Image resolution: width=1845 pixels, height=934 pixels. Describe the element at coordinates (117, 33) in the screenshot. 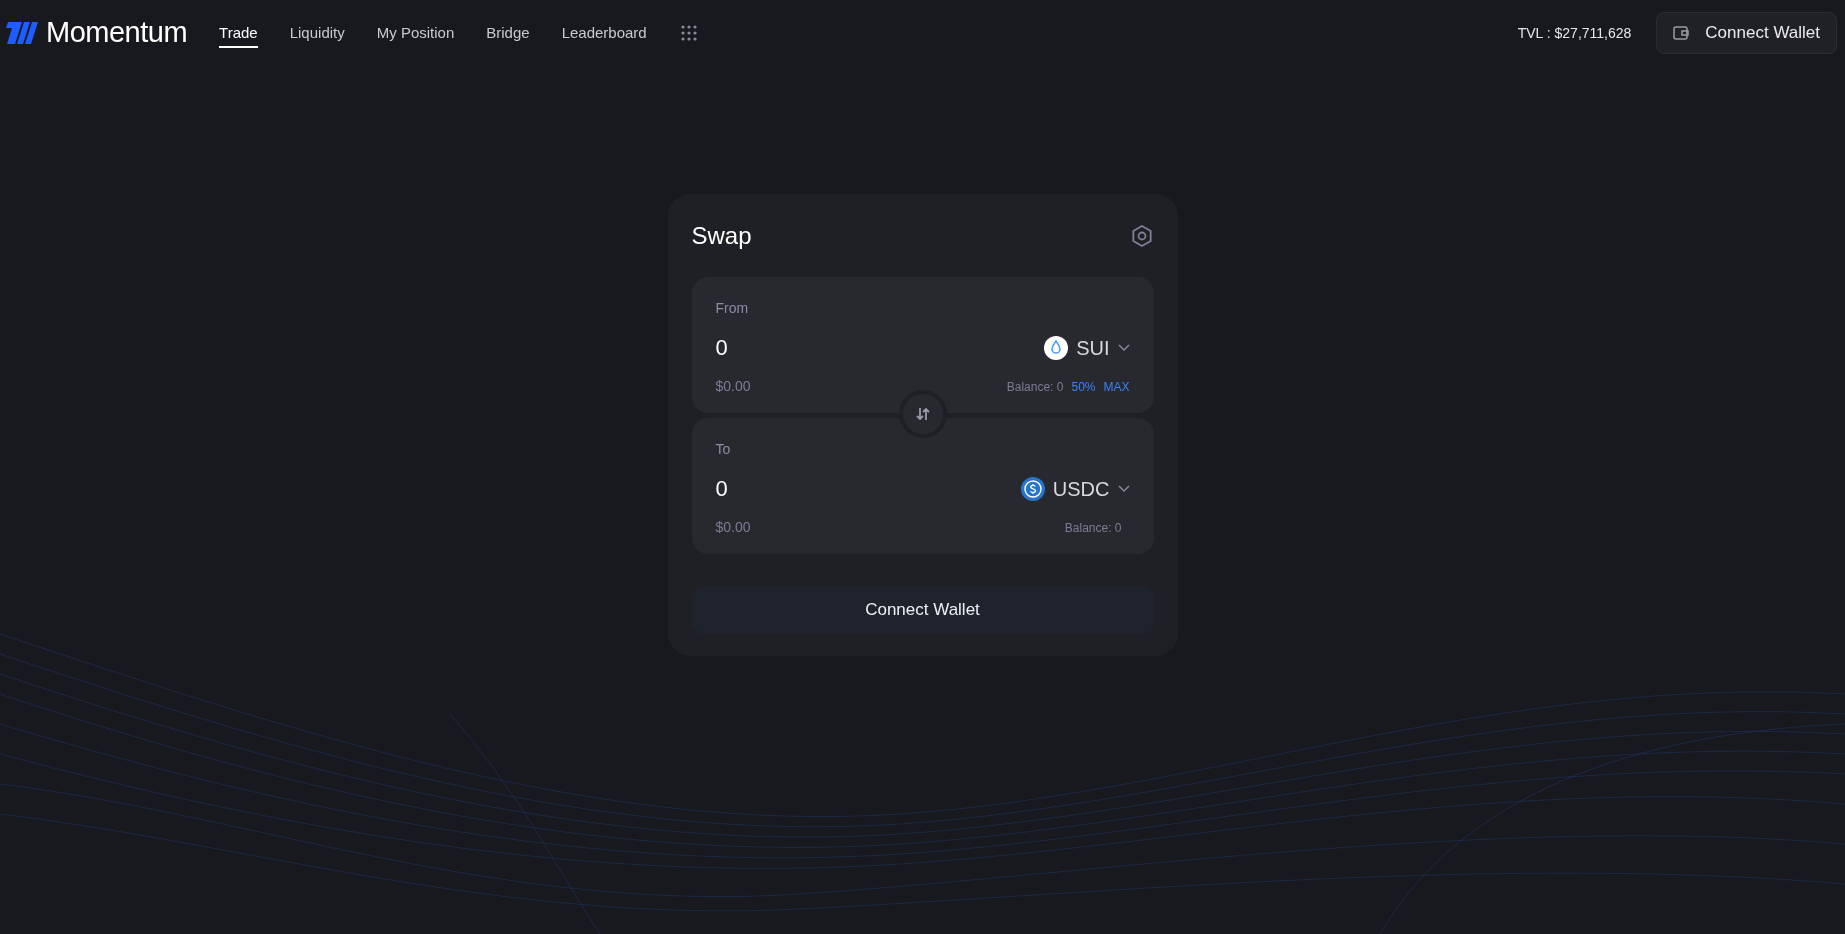

I see `brand-name: Momentum` at that location.